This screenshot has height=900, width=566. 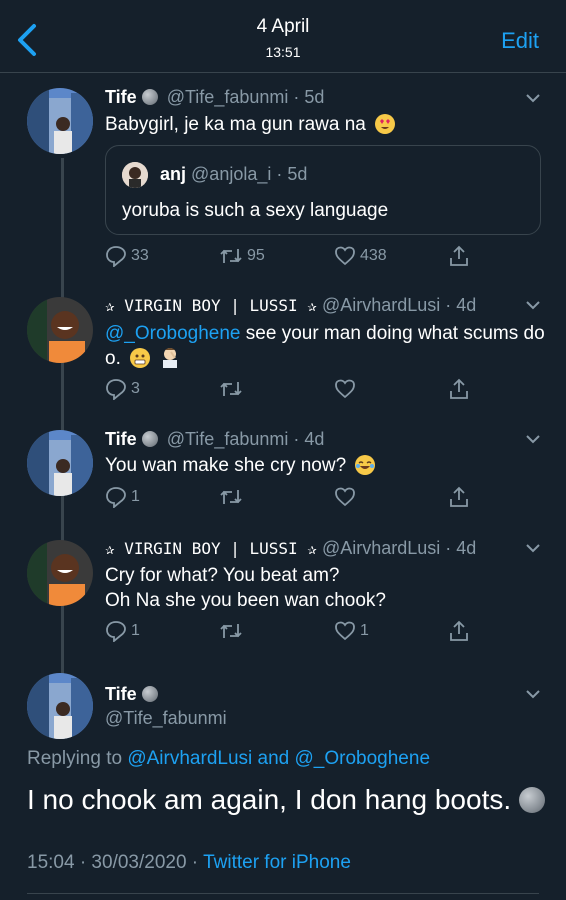 What do you see at coordinates (170, 357) in the screenshot?
I see `facepalm-emoji-icon` at bounding box center [170, 357].